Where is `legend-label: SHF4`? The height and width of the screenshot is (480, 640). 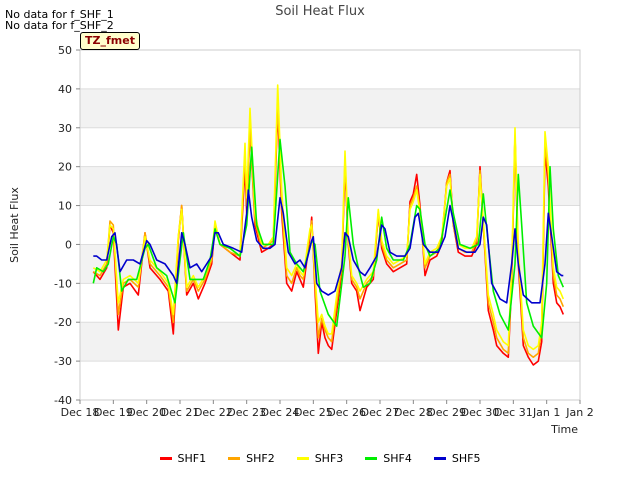 legend-label: SHF4 is located at coordinates (397, 458).